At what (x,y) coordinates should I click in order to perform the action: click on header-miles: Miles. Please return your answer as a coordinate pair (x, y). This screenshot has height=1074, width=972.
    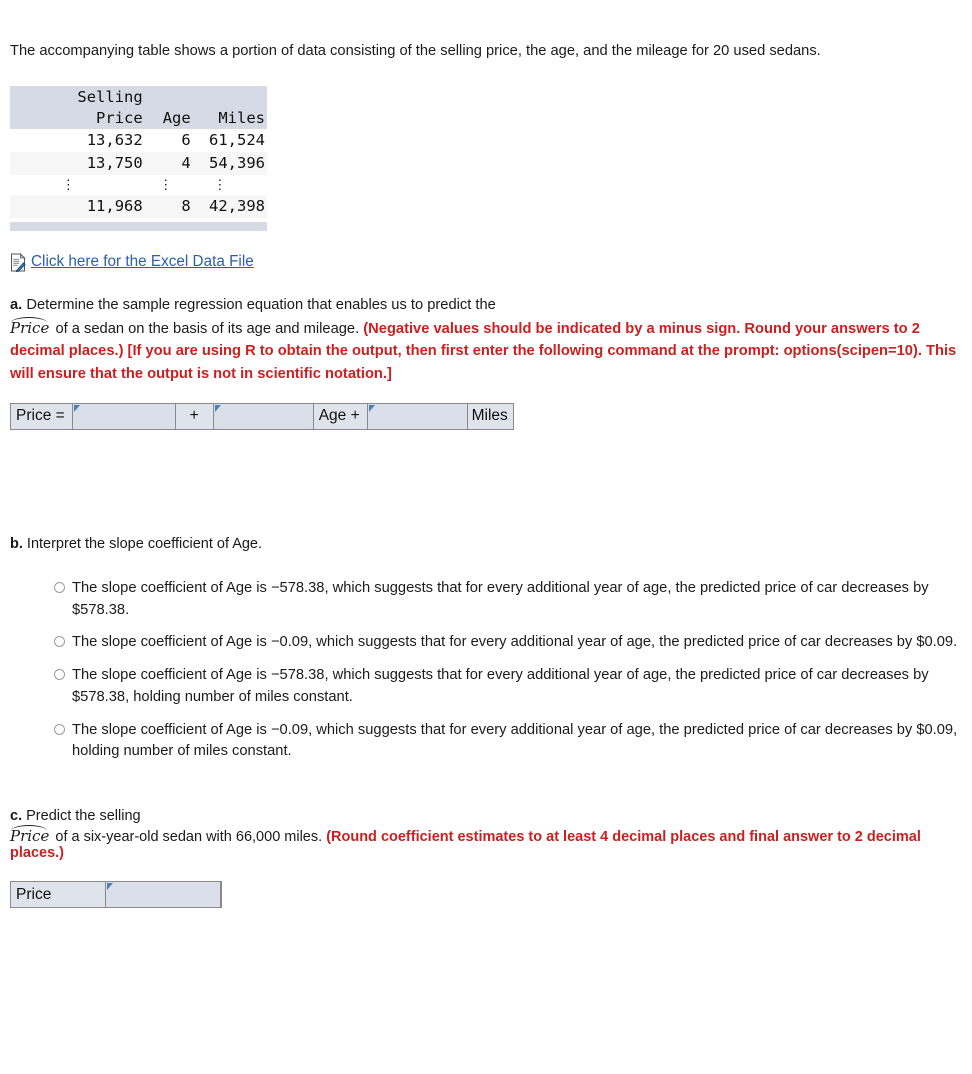
    Looking at the image, I should click on (230, 108).